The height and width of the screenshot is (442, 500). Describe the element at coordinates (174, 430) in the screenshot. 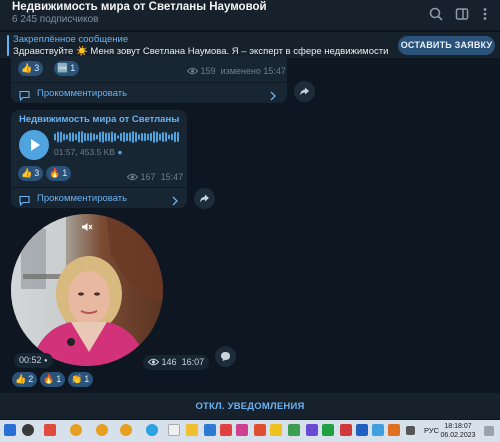

I see `app-notepad-icon` at that location.